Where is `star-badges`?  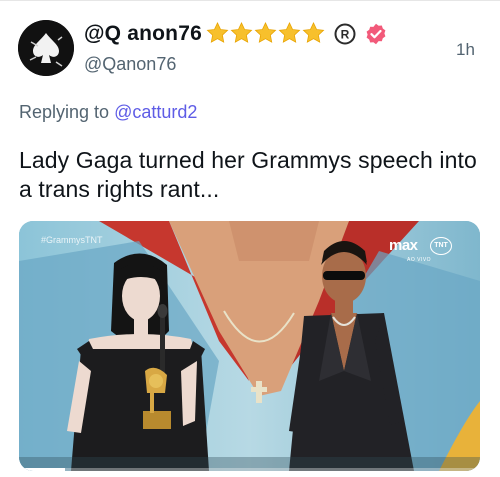 star-badges is located at coordinates (265, 33).